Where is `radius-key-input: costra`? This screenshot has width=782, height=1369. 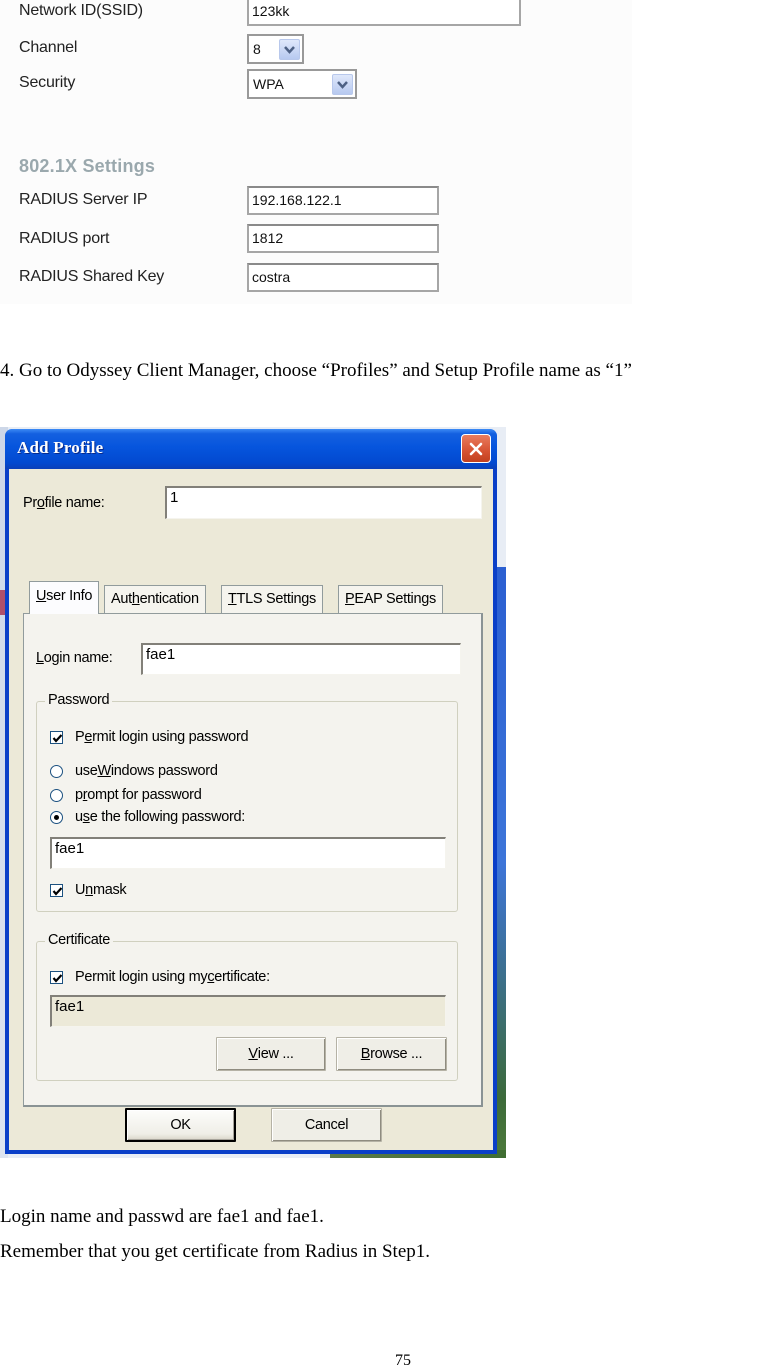
radius-key-input: costra is located at coordinates (343, 277).